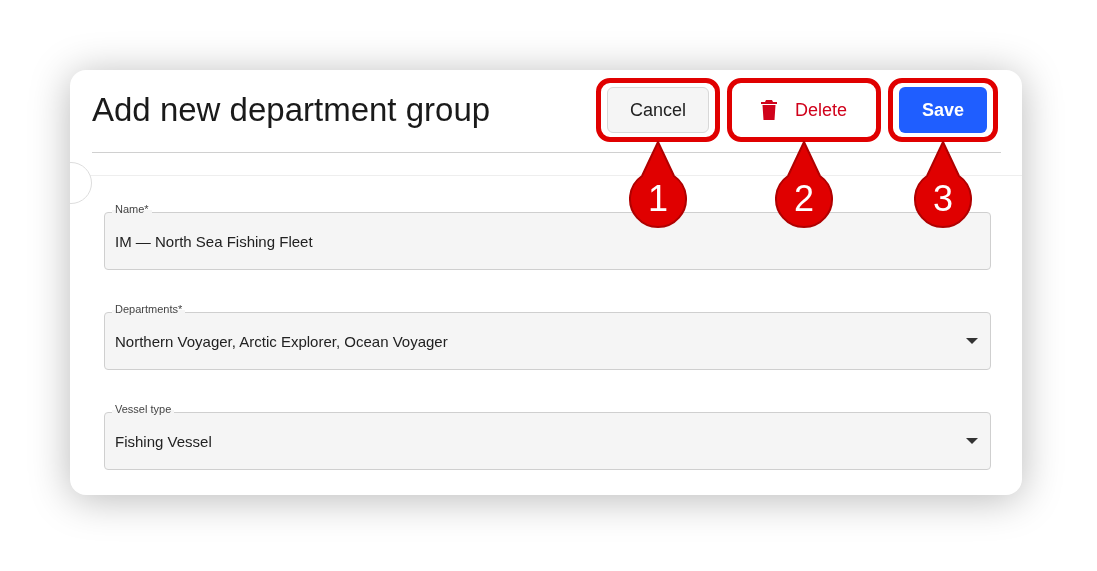 This screenshot has width=1097, height=571. What do you see at coordinates (149, 309) in the screenshot?
I see `field-label: Departments*` at bounding box center [149, 309].